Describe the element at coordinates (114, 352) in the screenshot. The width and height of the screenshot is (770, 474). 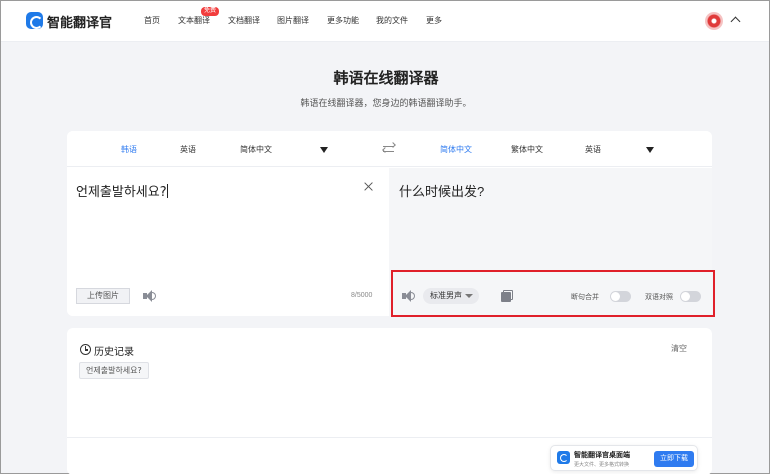
I see `history-title: 历史记录` at that location.